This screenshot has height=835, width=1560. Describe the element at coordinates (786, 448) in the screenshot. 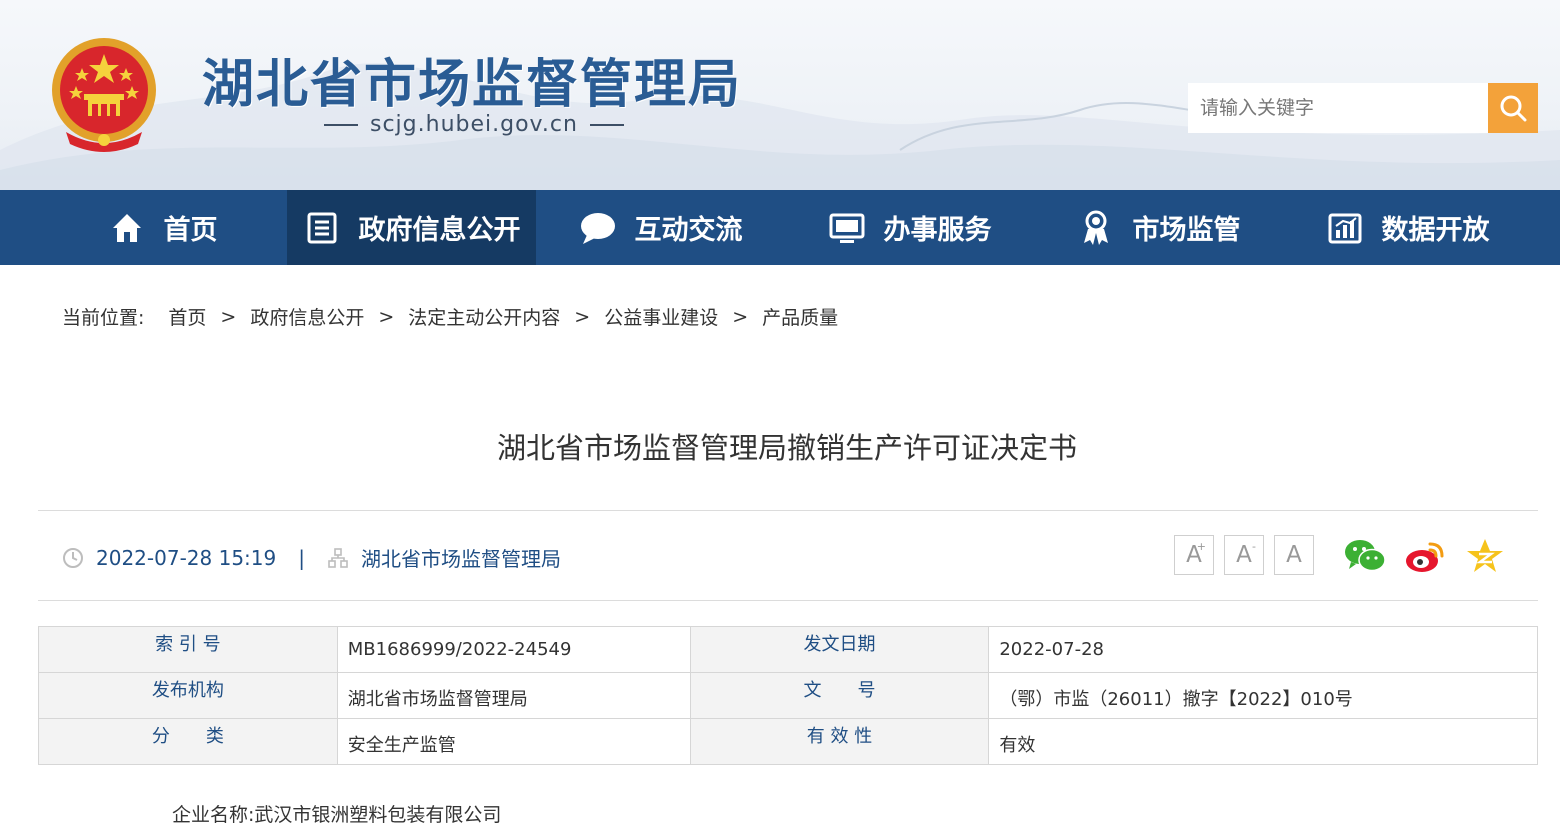

I see `article-title: 湖北省市场监督管理局撤销生产许可证决定书` at that location.